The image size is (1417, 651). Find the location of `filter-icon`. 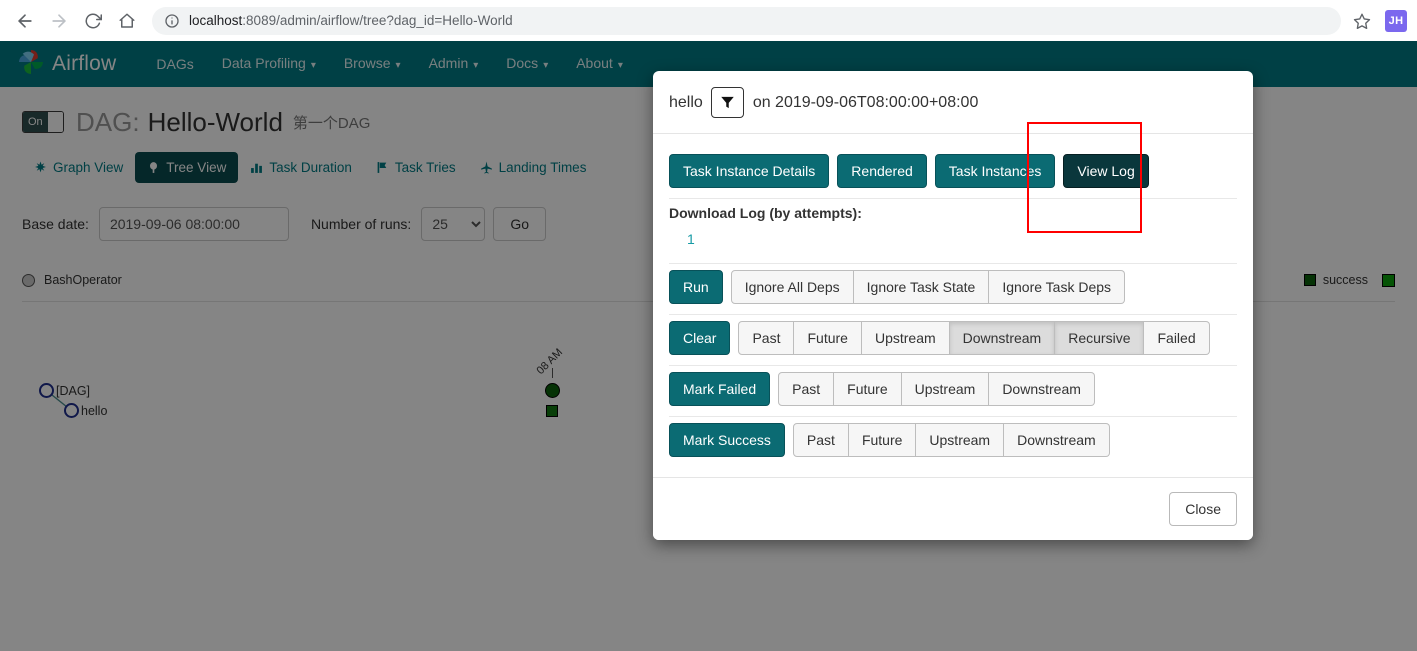

filter-icon is located at coordinates (727, 102).